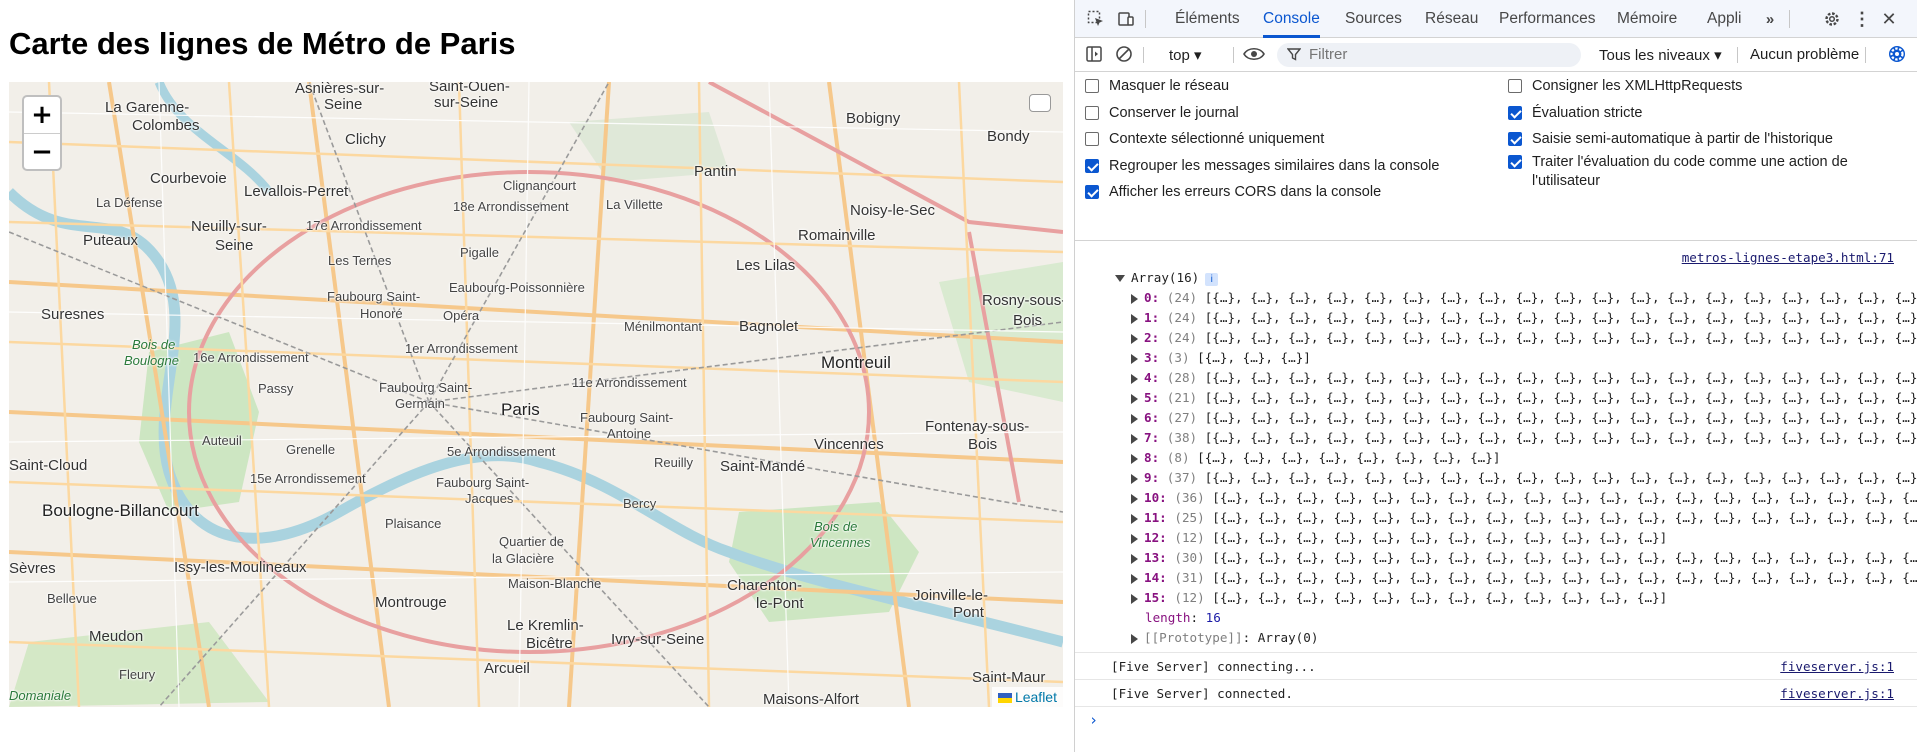 This screenshot has height=752, width=1917. I want to click on map-label: Bobigny, so click(873, 118).